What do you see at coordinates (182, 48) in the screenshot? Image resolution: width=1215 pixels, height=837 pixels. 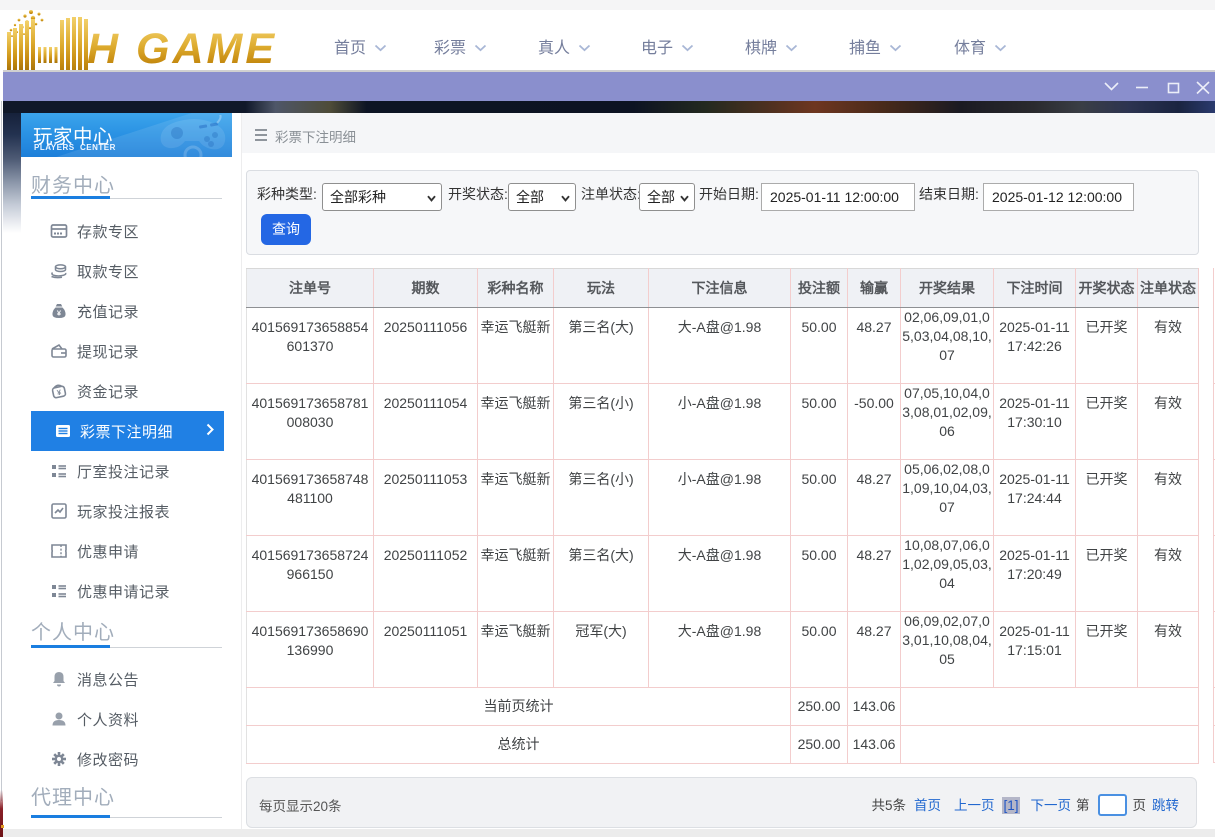 I see `svg-text: H GAME` at bounding box center [182, 48].